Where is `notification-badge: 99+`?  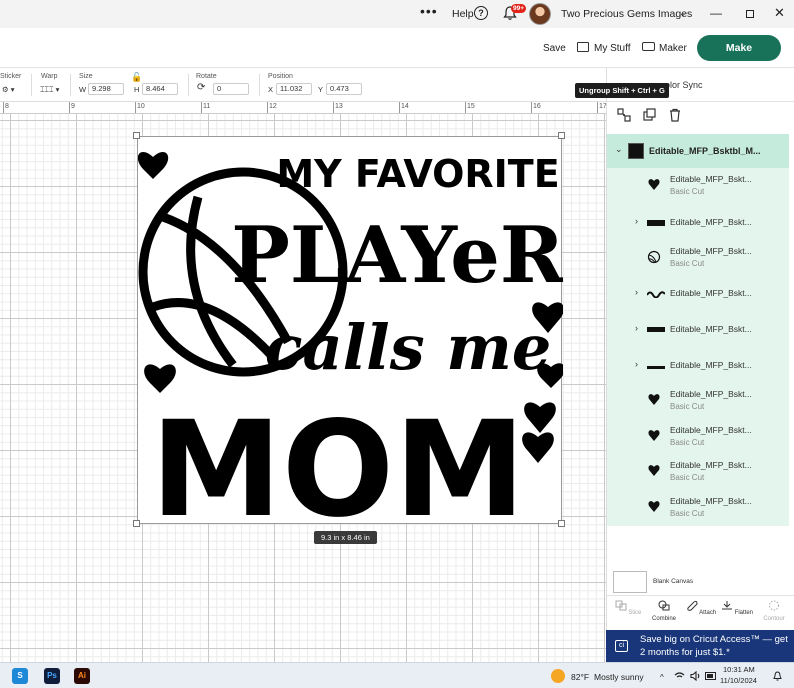
notification-badge: 99+ is located at coordinates (519, 8).